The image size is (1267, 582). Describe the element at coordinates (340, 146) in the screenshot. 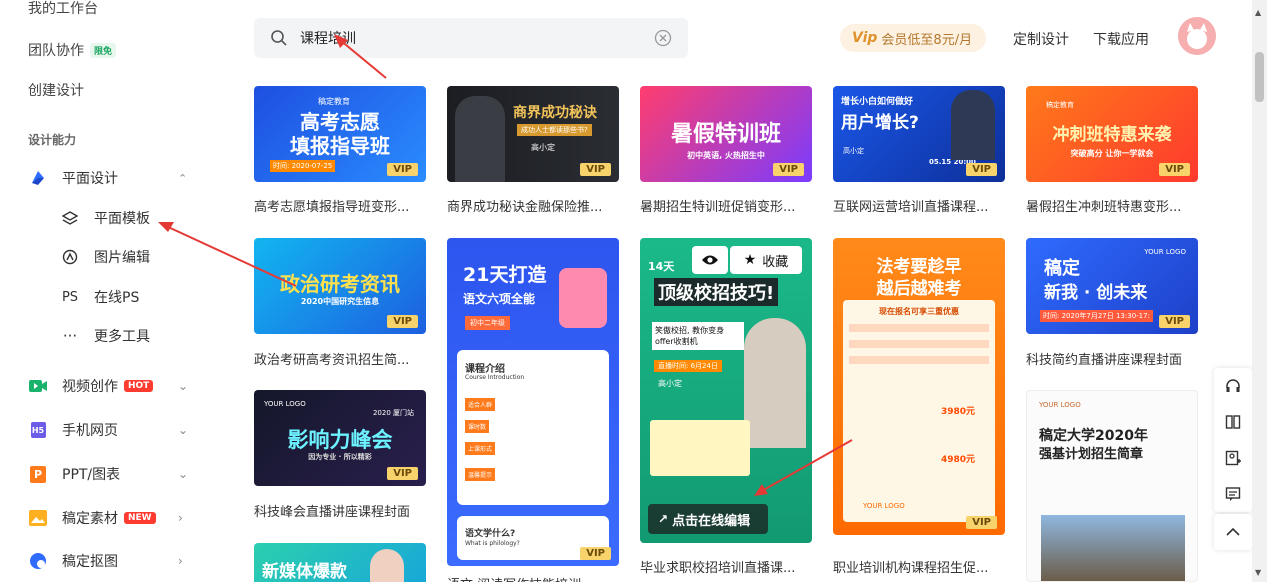

I see `card-title: 填报指导班` at that location.